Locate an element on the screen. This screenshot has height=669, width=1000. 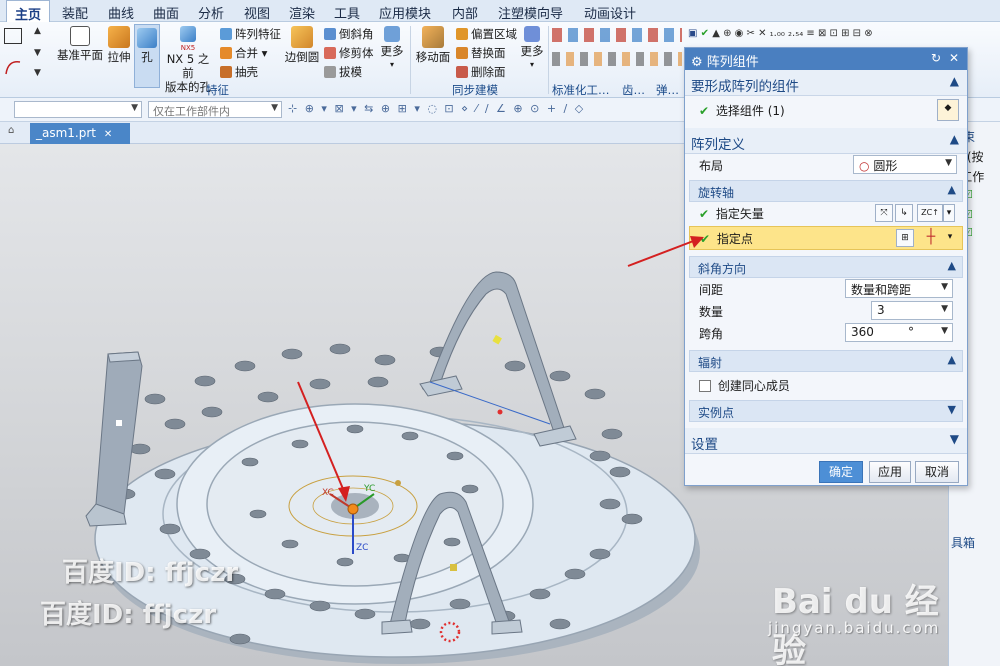
unite-label: 合并 is located at coordinates (246, 53).